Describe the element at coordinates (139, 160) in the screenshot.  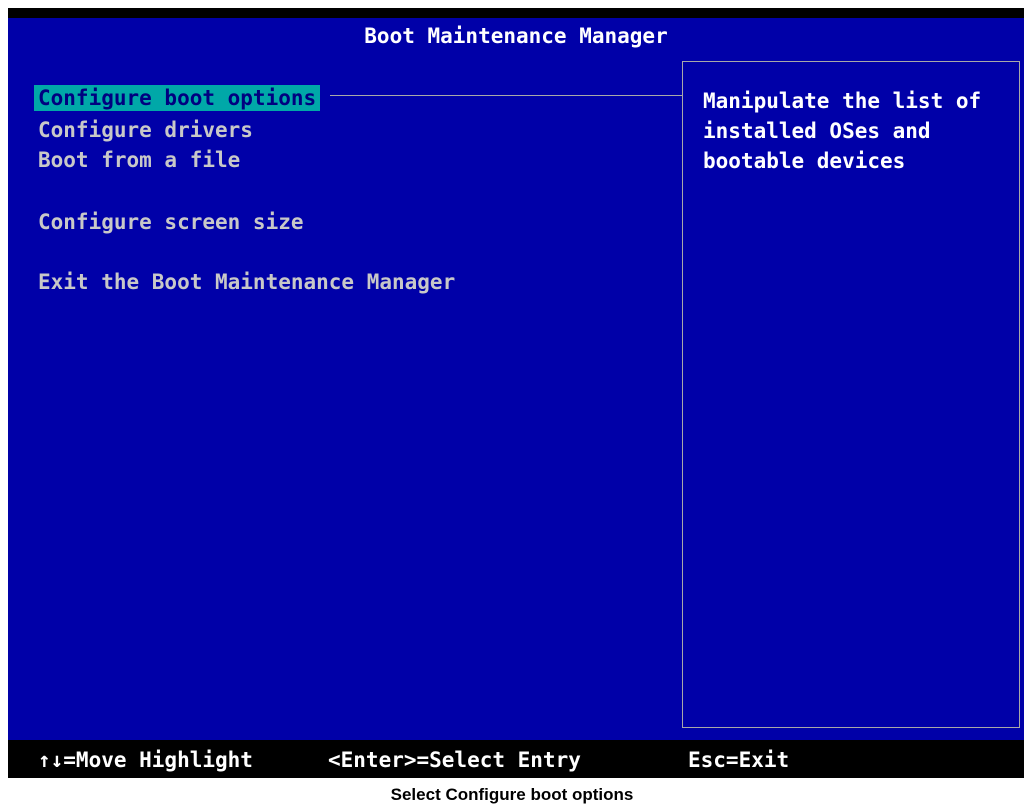
I see `menu-item-boot-from-file: Boot from a file` at that location.